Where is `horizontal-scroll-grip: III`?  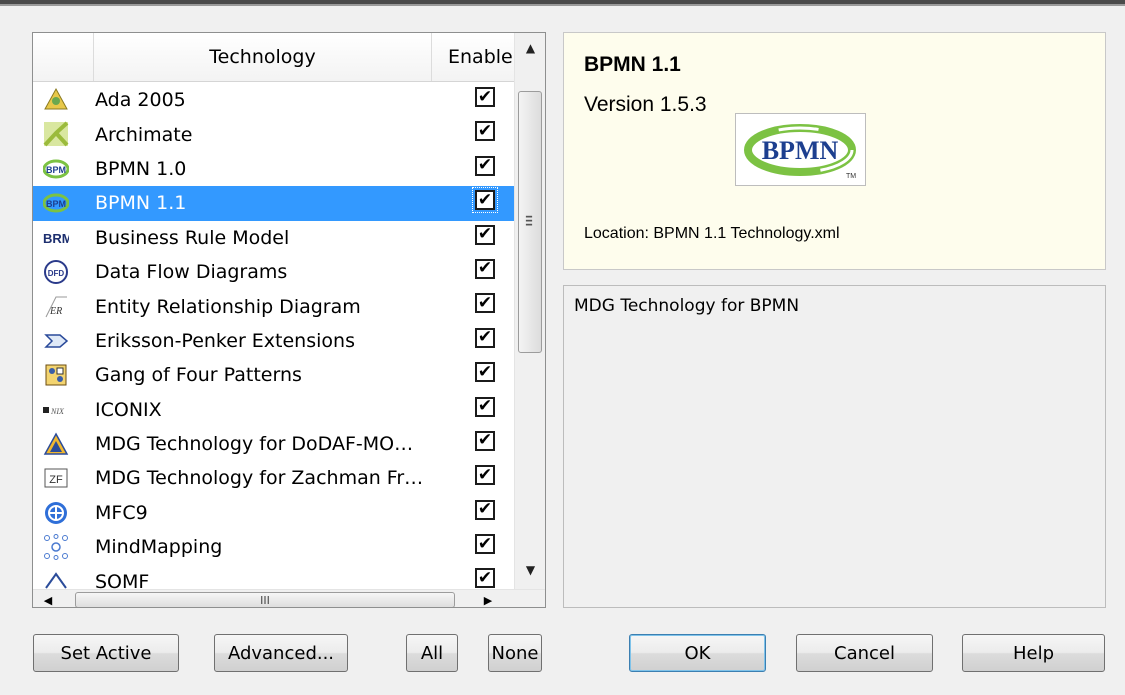
horizontal-scroll-grip: III is located at coordinates (265, 600).